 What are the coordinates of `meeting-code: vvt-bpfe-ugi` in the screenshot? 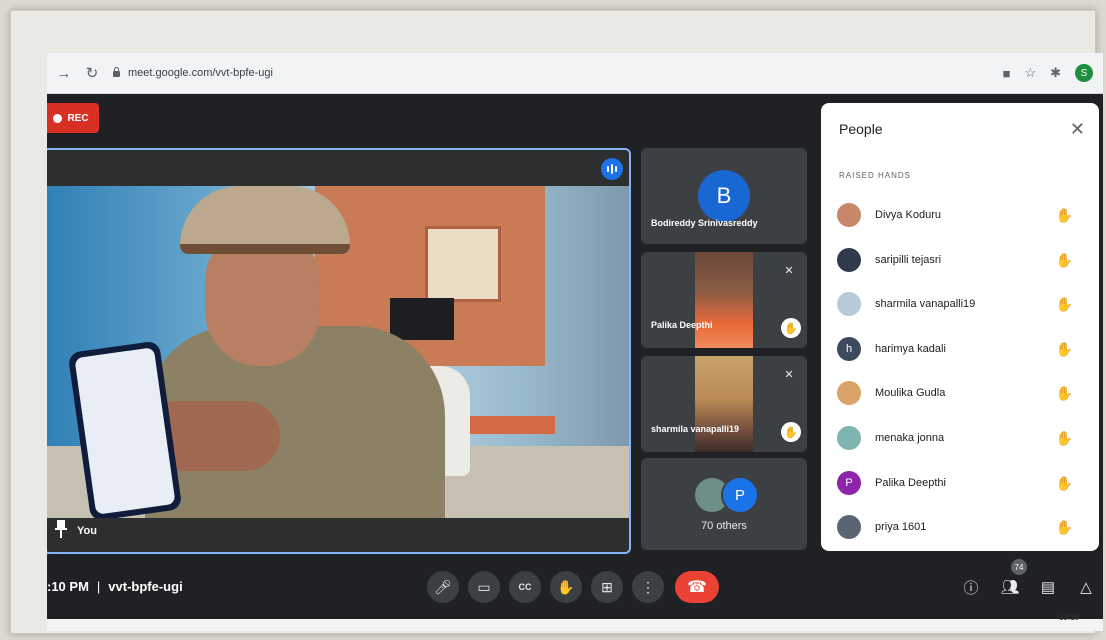 It's located at (145, 586).